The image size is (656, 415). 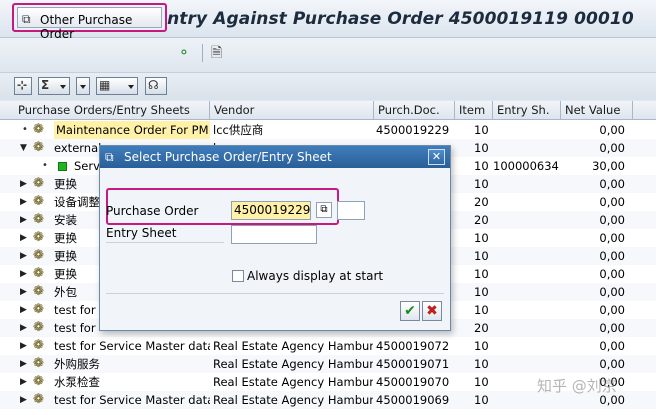 What do you see at coordinates (413, 400) in the screenshot?
I see `row-purch-doc: 4500019069` at bounding box center [413, 400].